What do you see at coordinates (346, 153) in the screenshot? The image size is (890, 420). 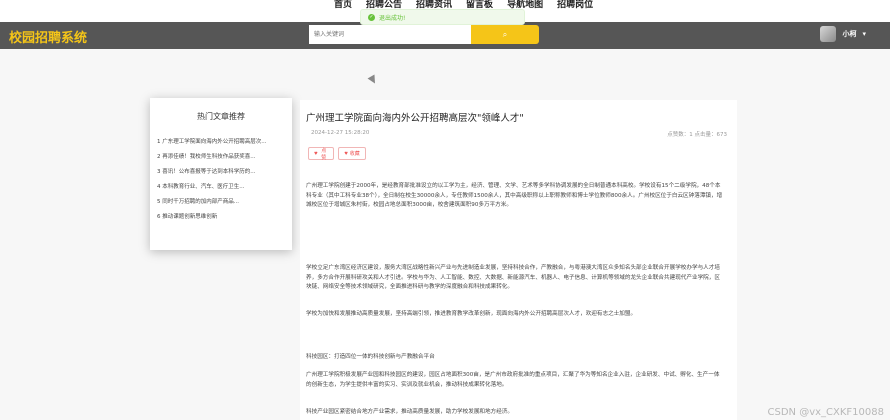 I see `heart-icon: ♥` at bounding box center [346, 153].